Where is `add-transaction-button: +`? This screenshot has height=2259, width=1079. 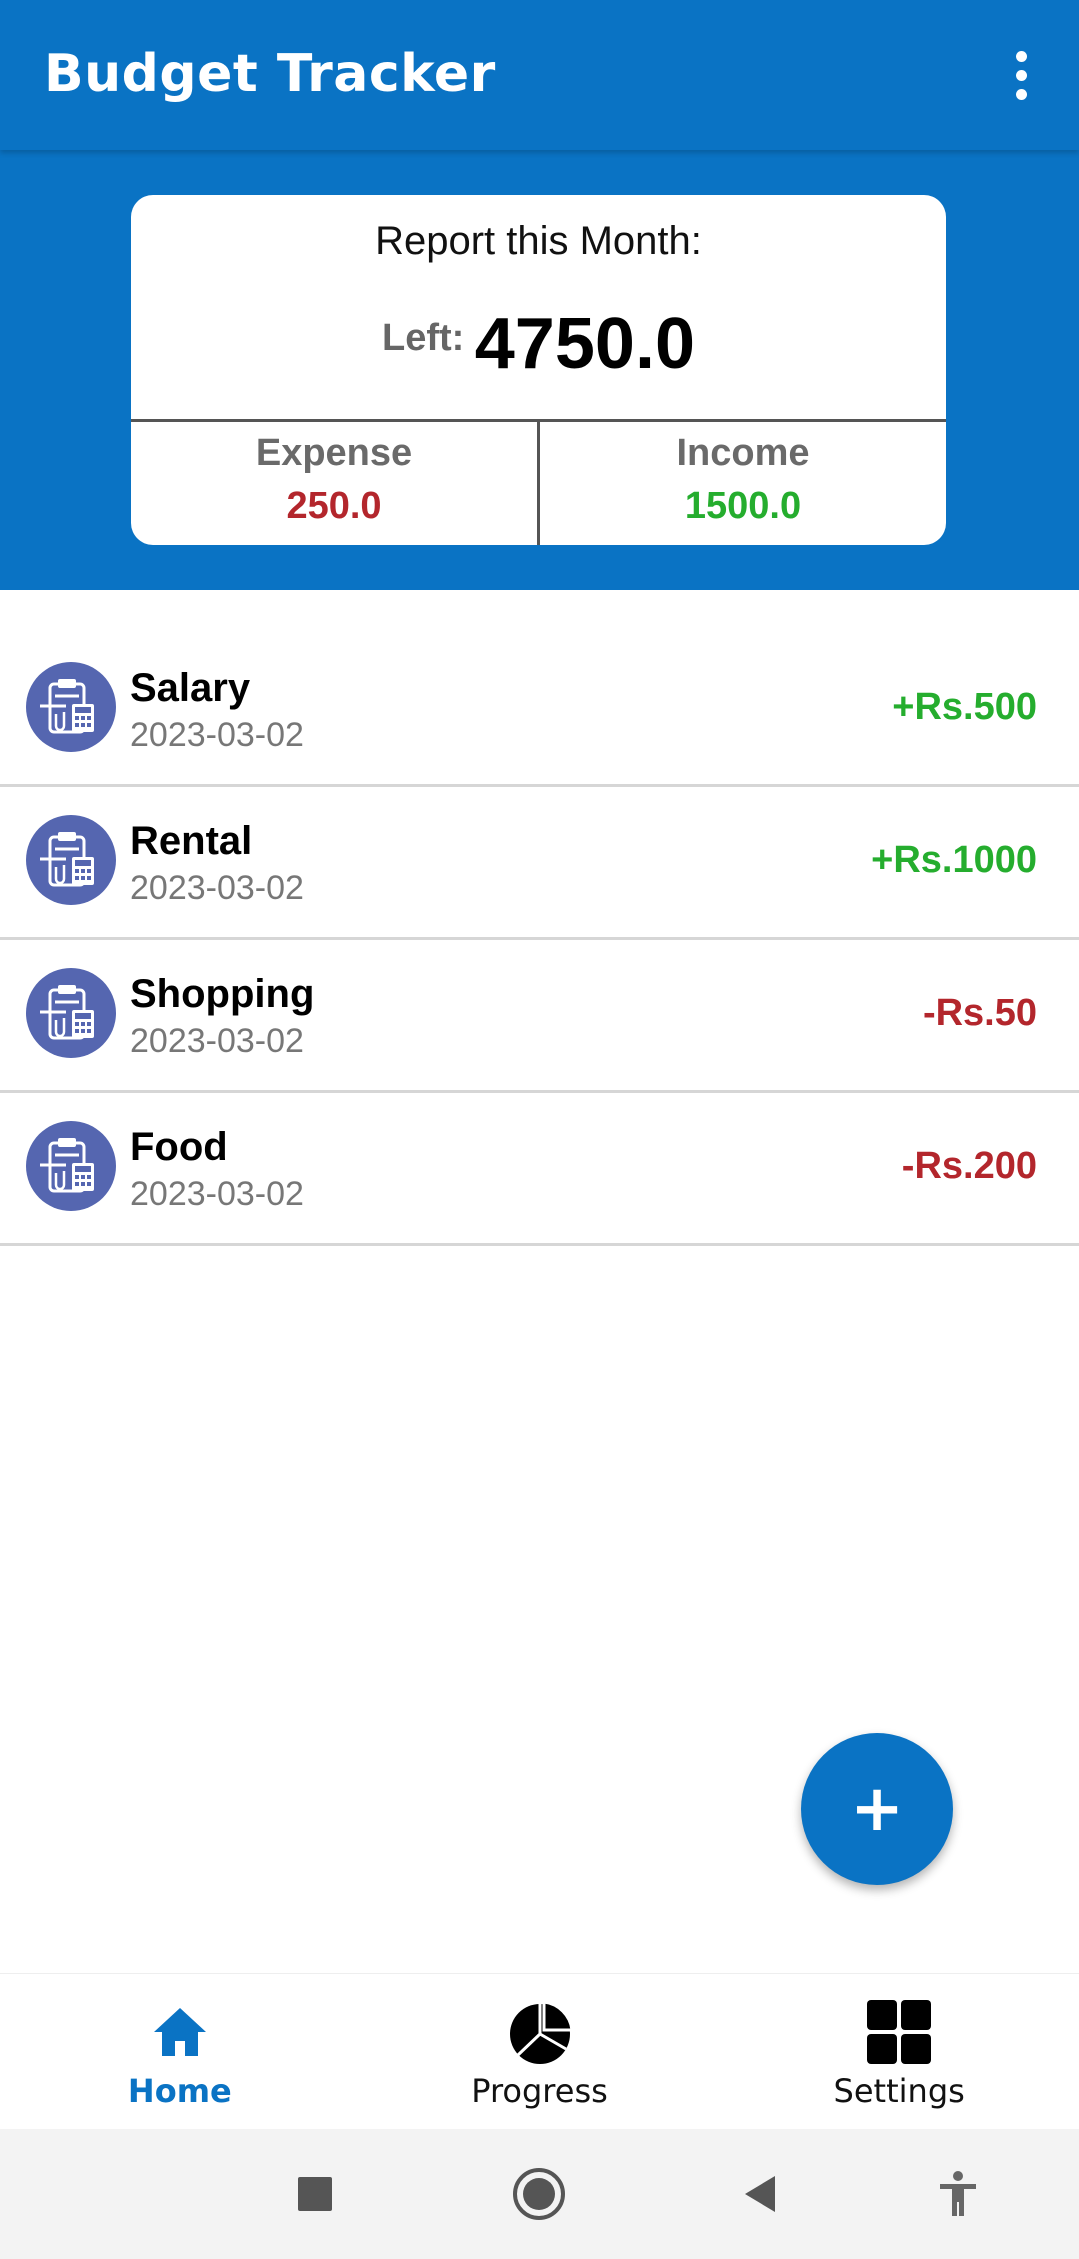 add-transaction-button: + is located at coordinates (877, 1809).